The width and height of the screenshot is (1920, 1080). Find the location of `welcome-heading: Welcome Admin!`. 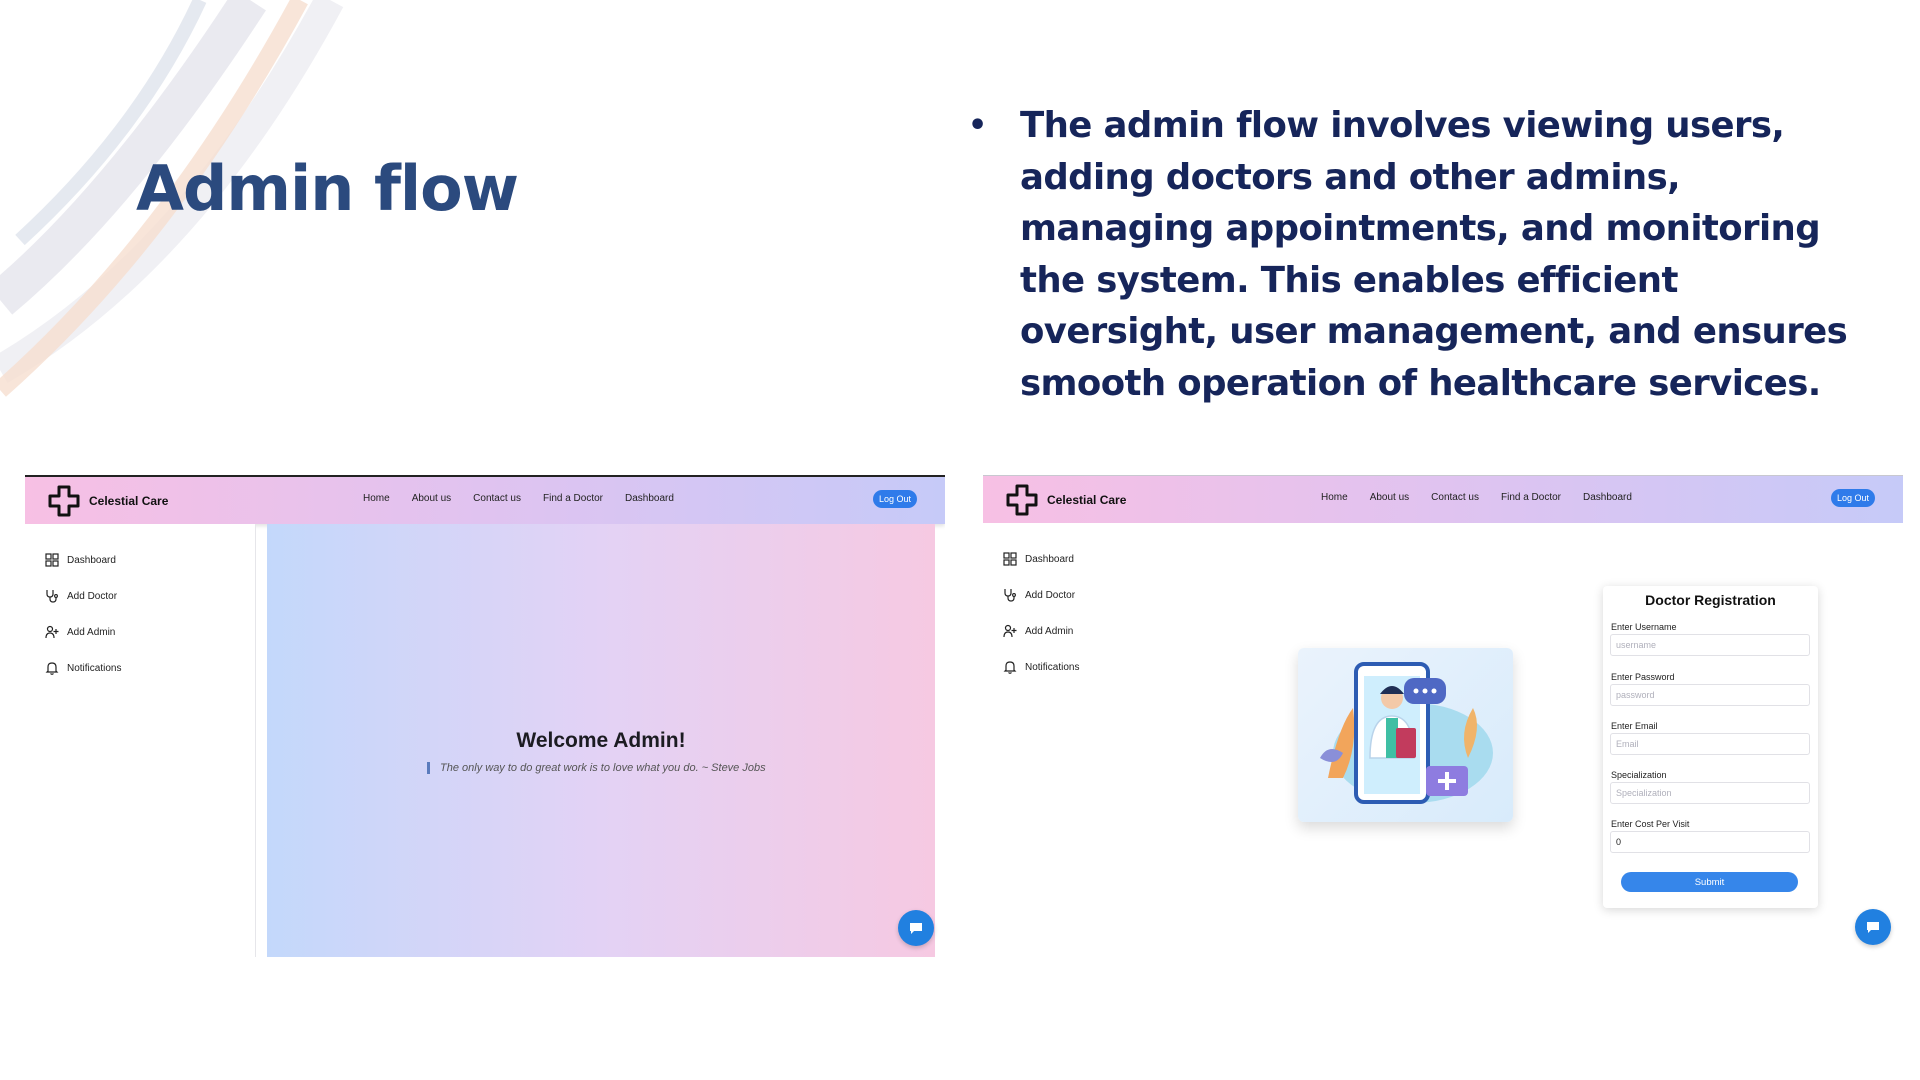

welcome-heading: Welcome Admin! is located at coordinates (601, 740).